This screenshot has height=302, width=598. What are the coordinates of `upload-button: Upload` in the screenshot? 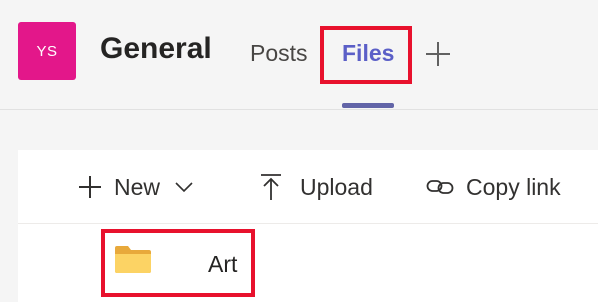 It's located at (316, 187).